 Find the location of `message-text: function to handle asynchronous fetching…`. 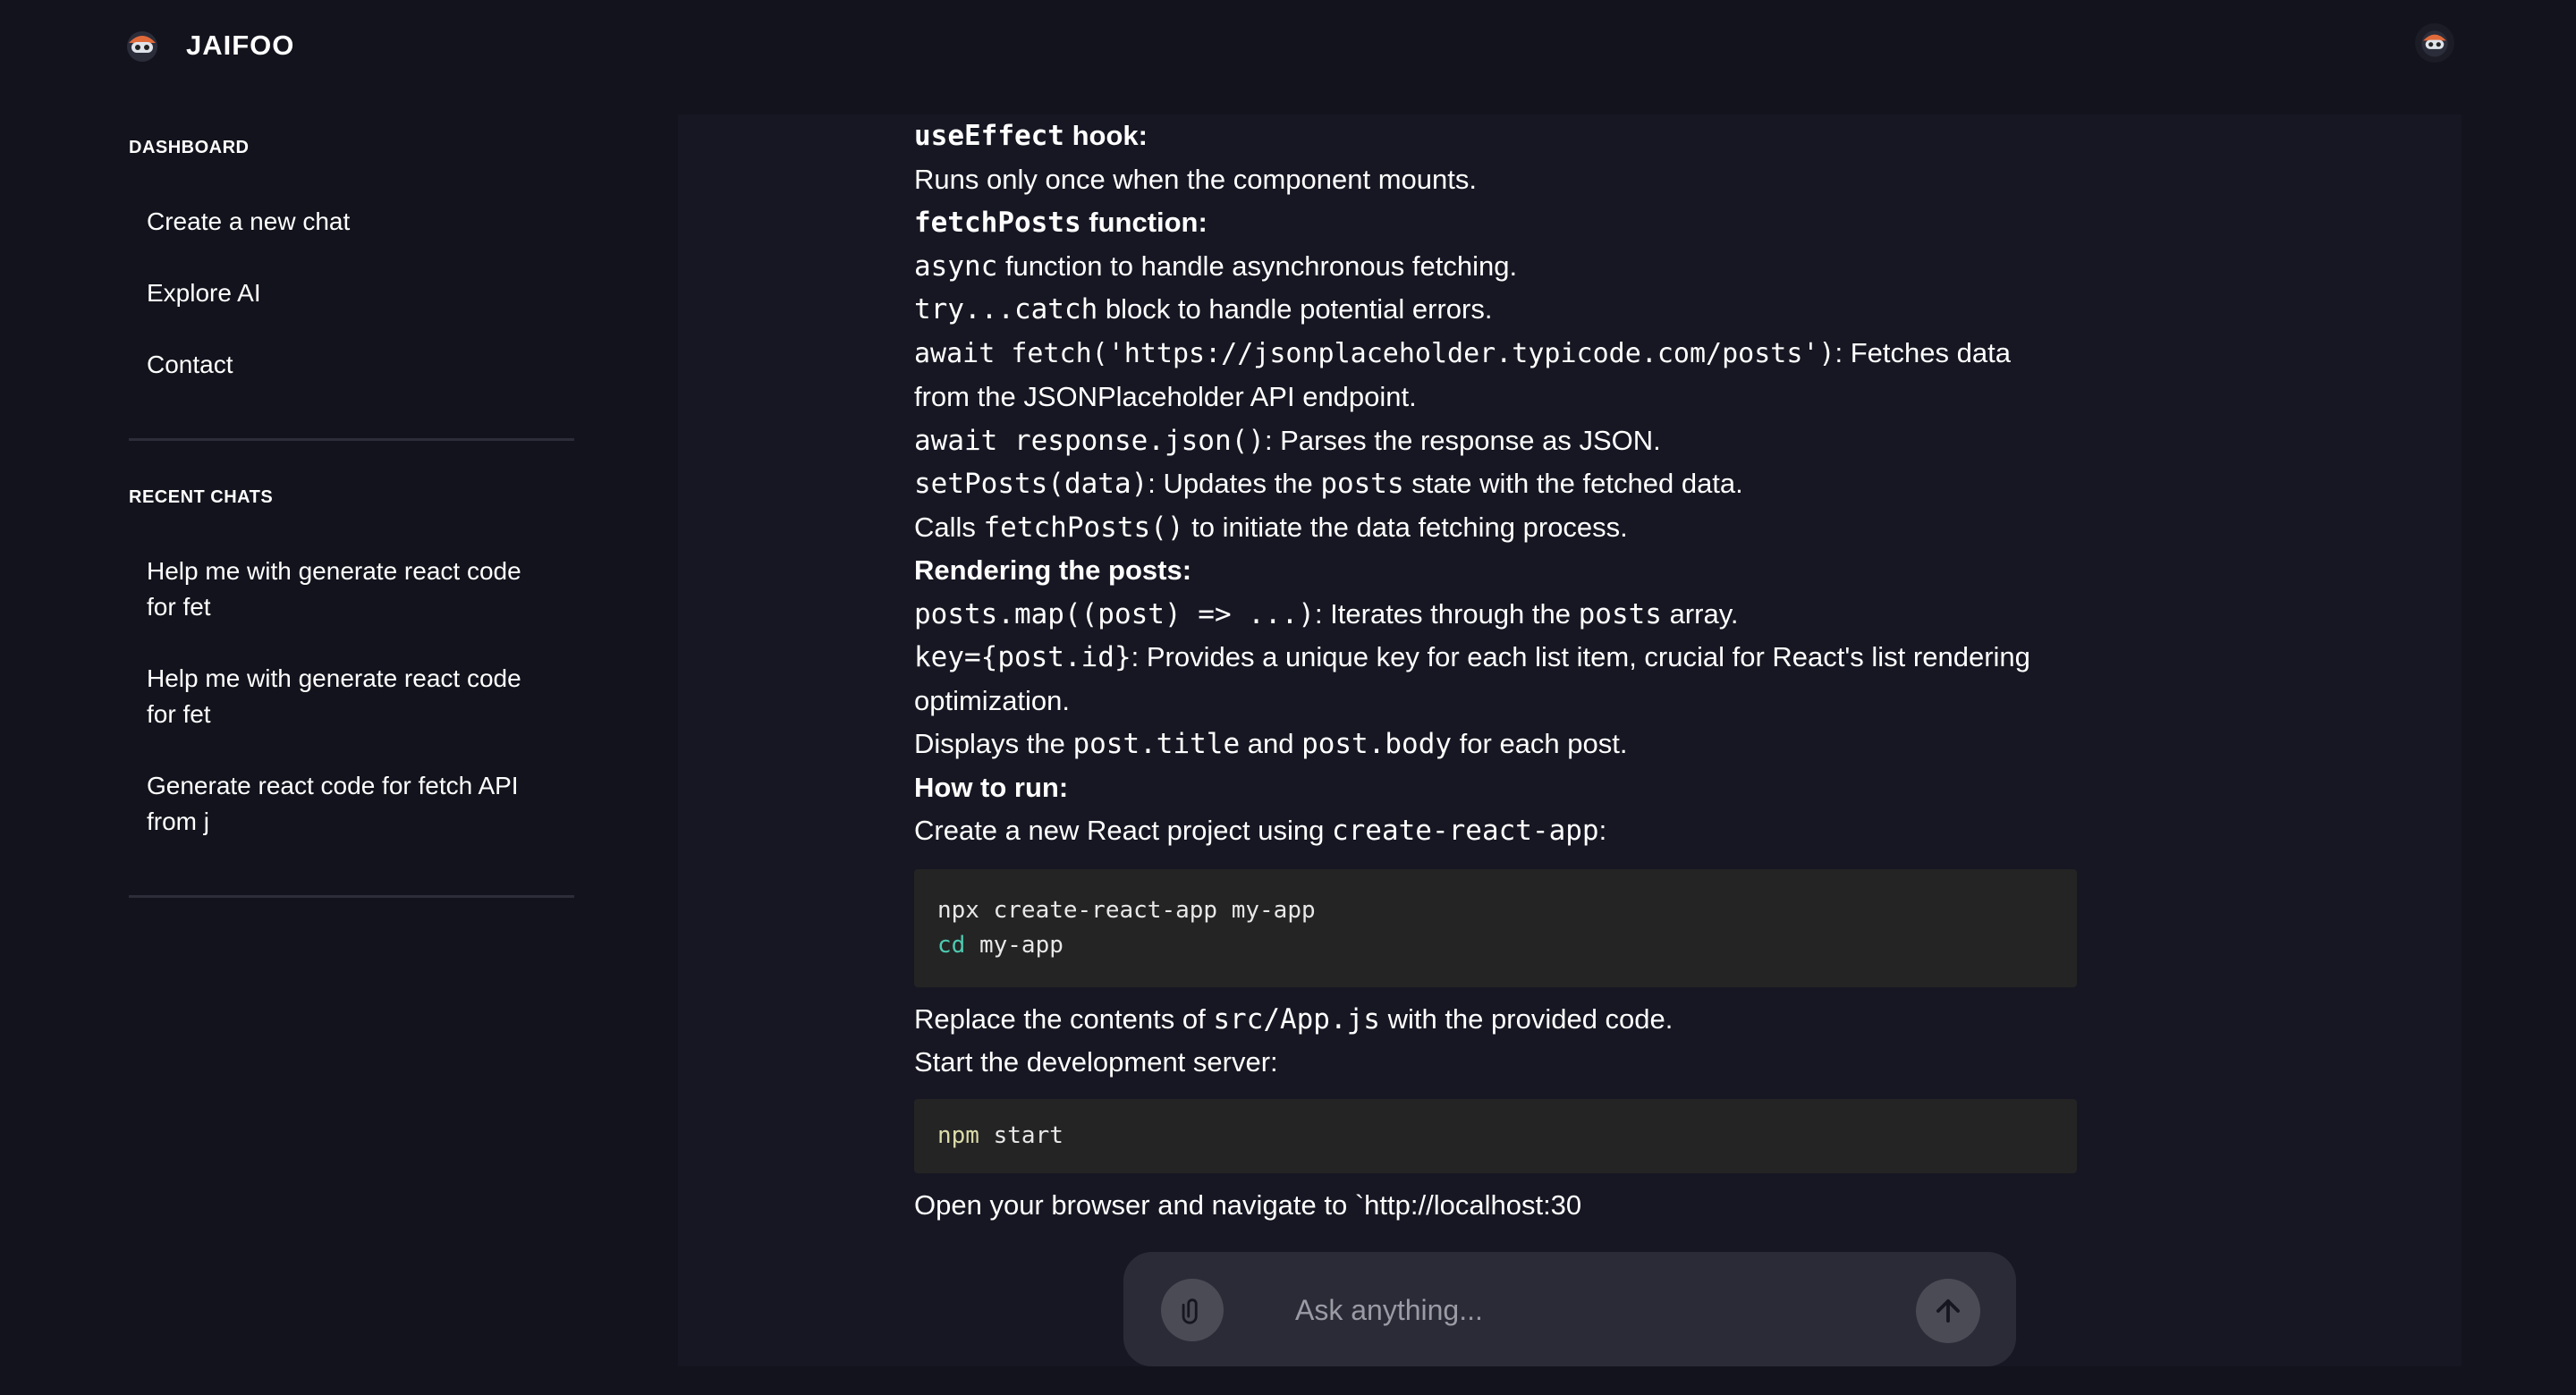

message-text: function to handle asynchronous fetching… is located at coordinates (1257, 265).